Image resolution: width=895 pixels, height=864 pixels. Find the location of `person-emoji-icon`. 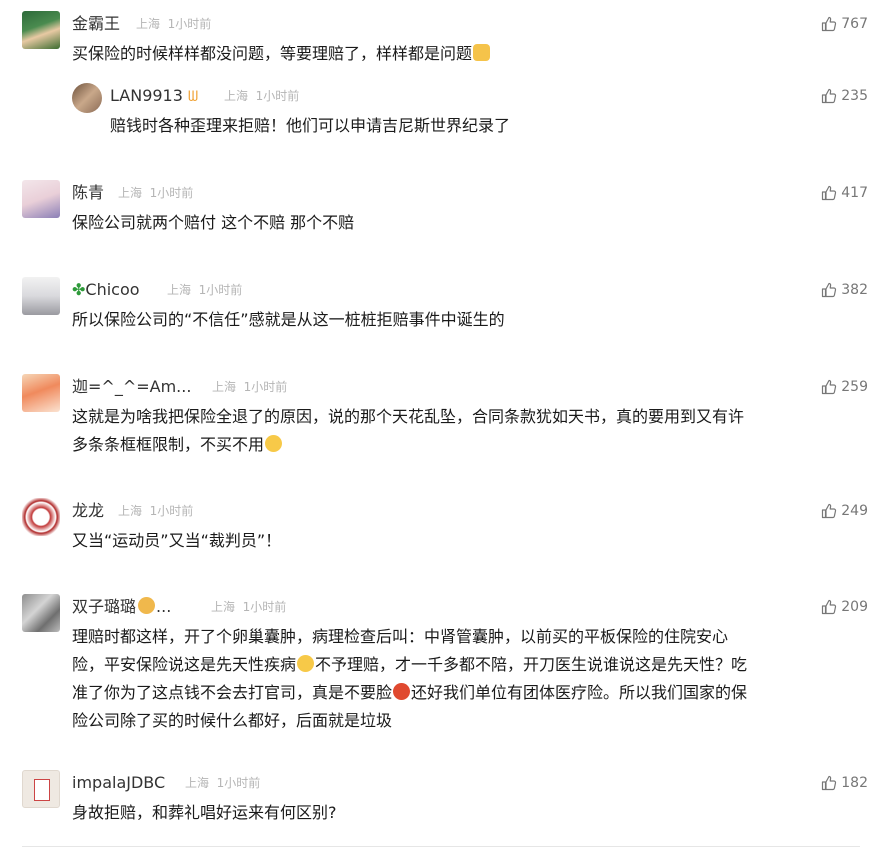

person-emoji-icon is located at coordinates (147, 605).